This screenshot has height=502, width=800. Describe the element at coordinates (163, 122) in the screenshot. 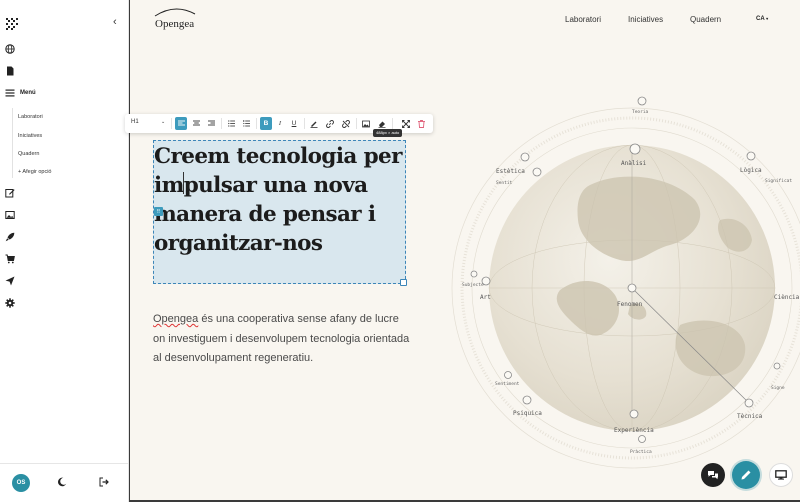

I see `chevron-down-icon: ⌄` at that location.